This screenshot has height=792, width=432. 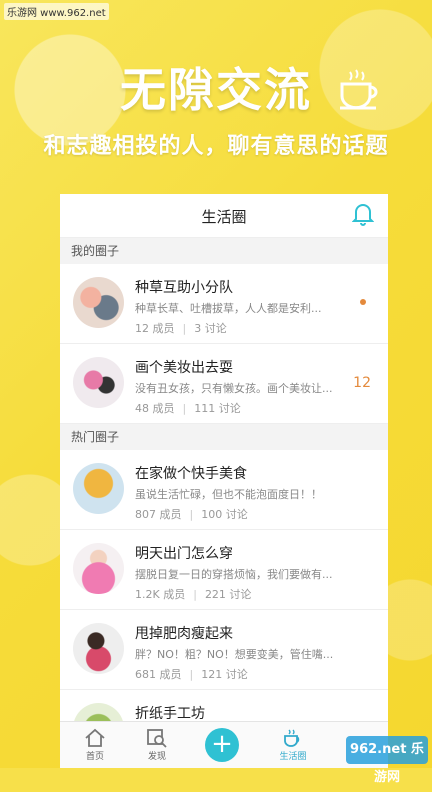 I want to click on bell-icon, so click(x=363, y=214).